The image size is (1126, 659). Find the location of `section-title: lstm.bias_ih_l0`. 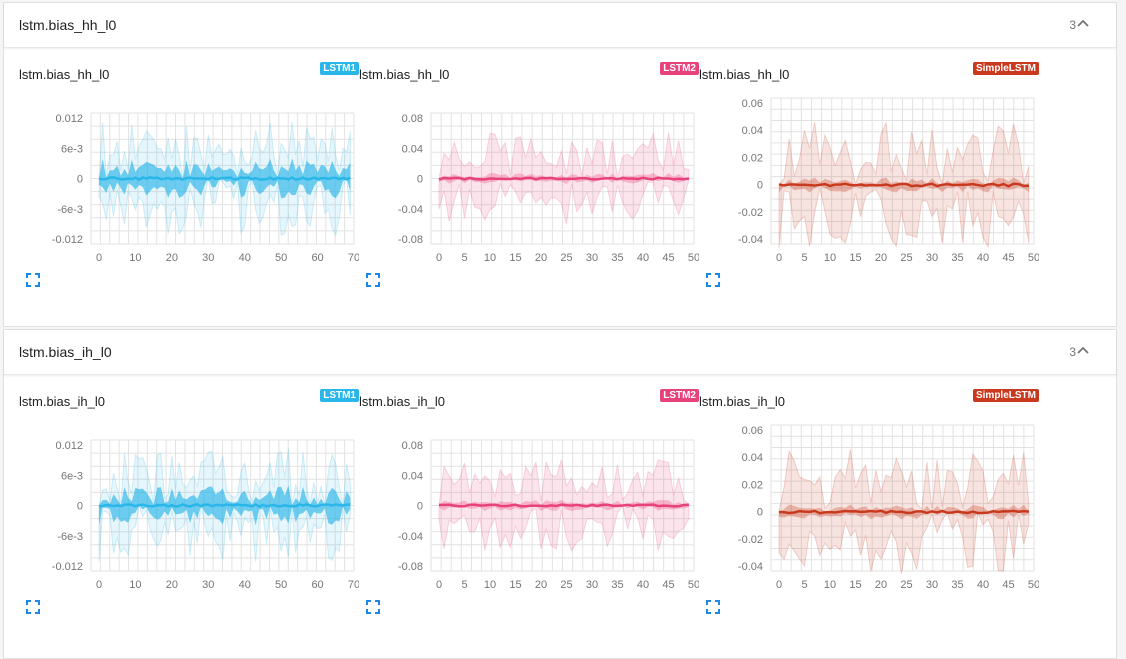

section-title: lstm.bias_ih_l0 is located at coordinates (65, 352).